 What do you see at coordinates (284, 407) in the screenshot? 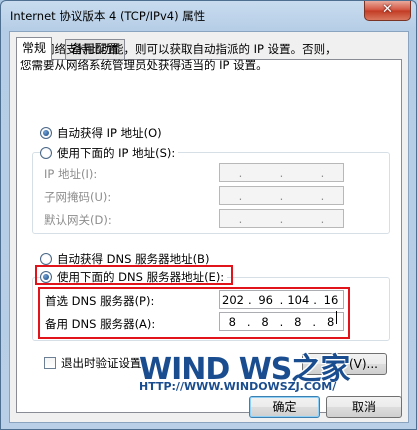
I see `ok-button: 确定` at bounding box center [284, 407].